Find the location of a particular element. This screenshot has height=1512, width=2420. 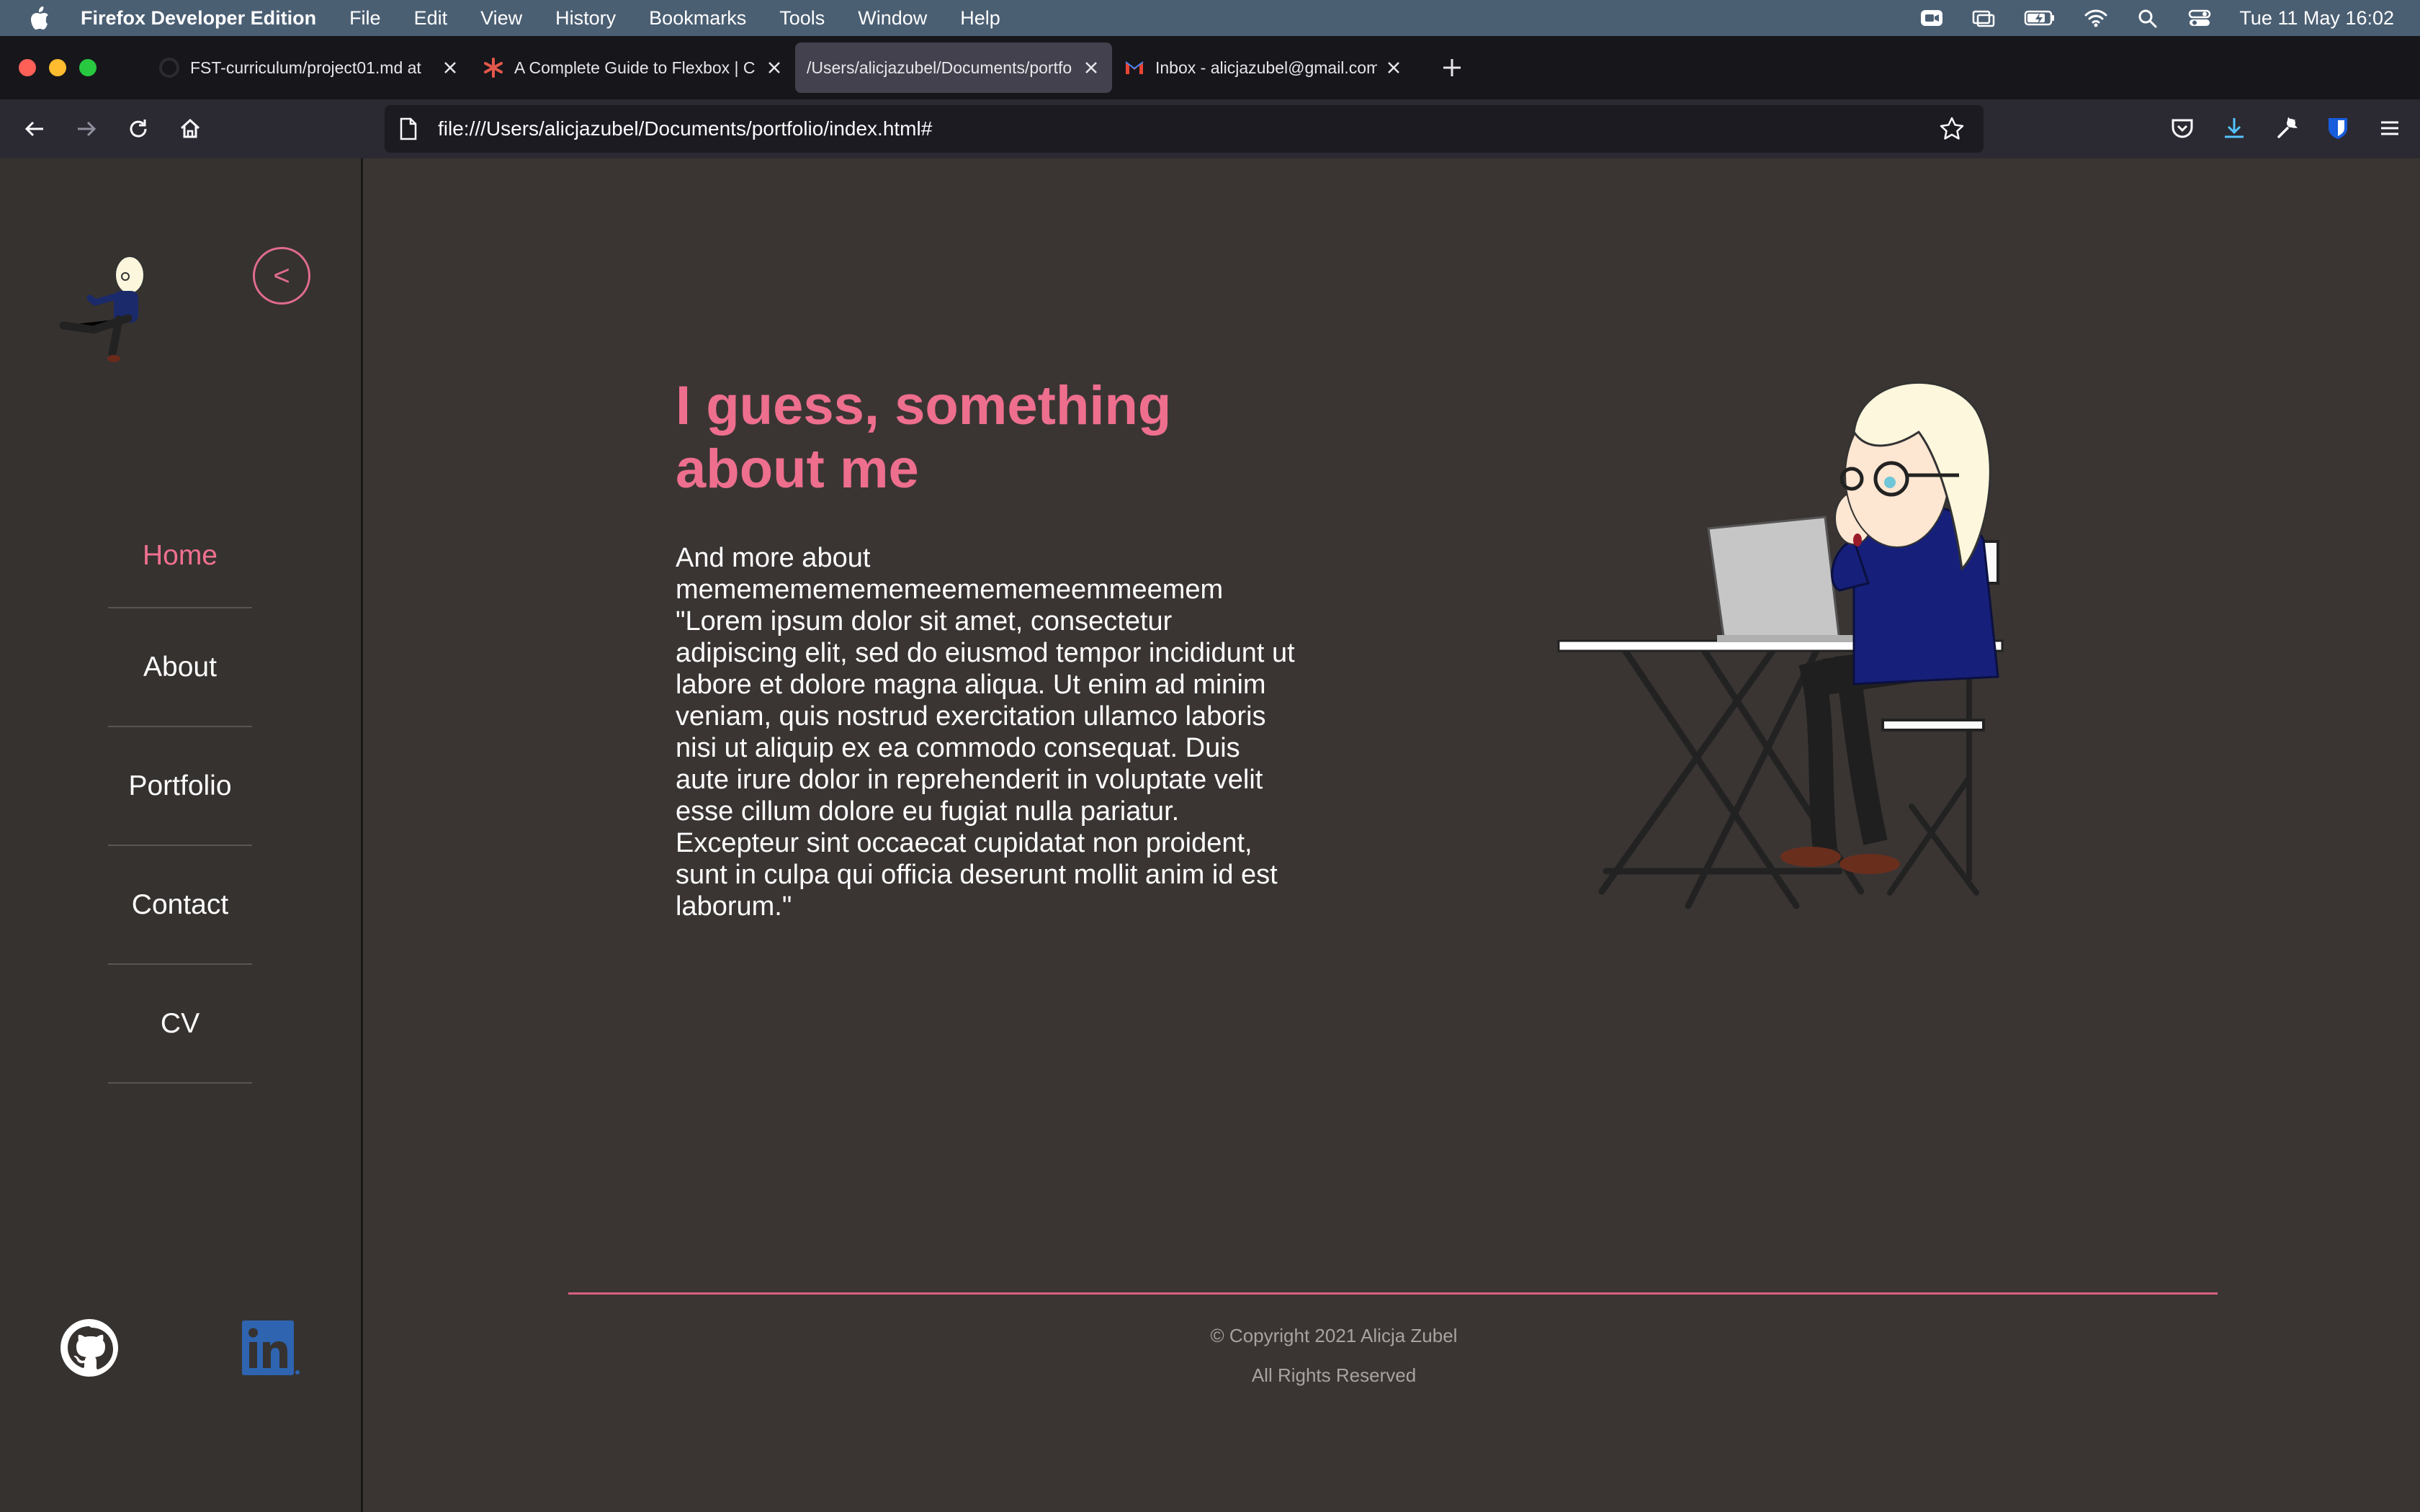

menu-window: Window is located at coordinates (893, 18).